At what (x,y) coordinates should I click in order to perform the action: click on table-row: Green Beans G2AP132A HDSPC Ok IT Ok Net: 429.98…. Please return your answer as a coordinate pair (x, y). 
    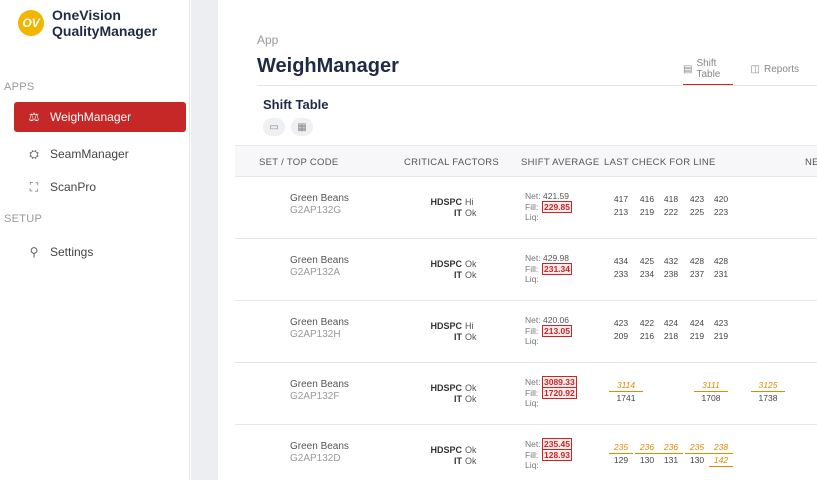
    Looking at the image, I should click on (526, 270).